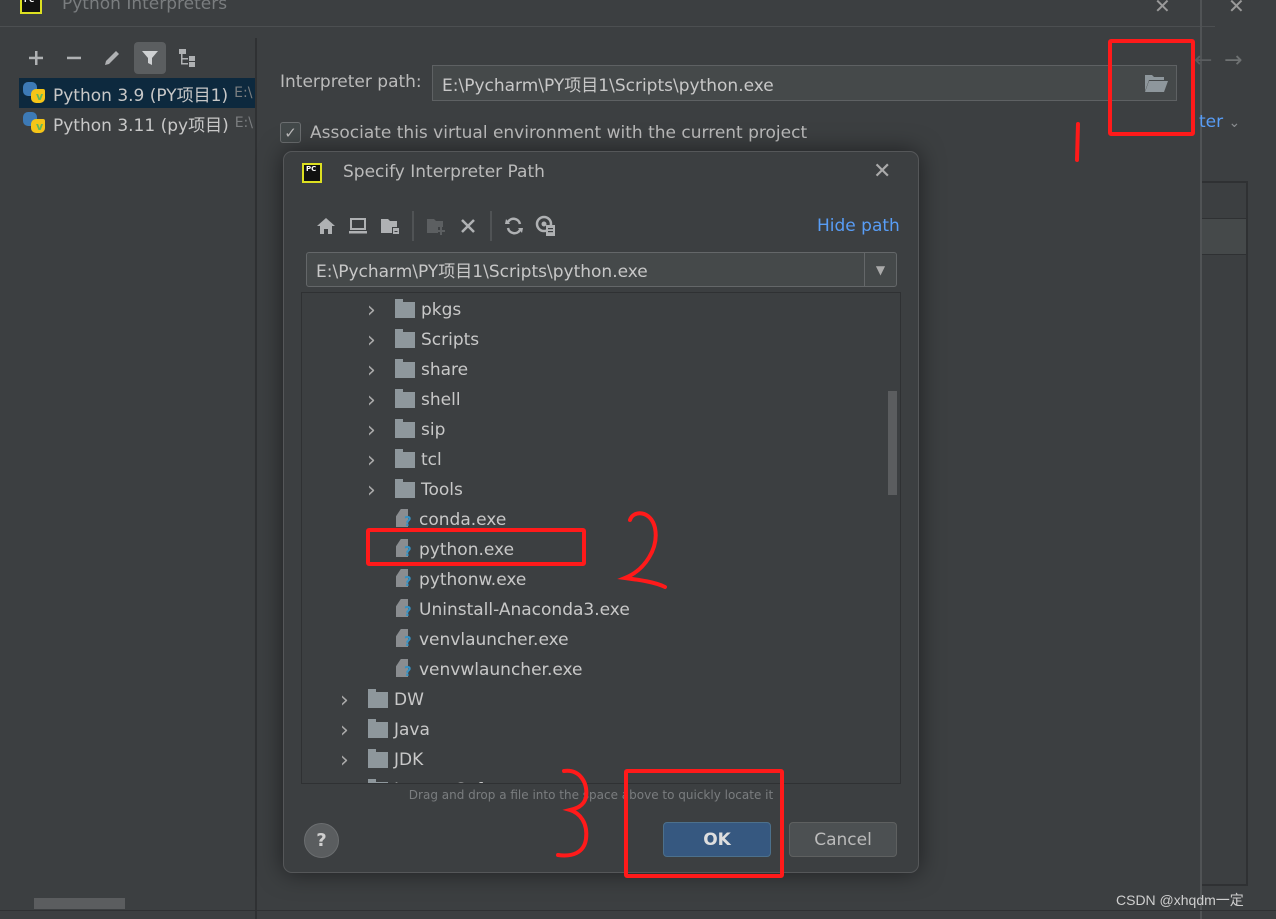  What do you see at coordinates (145, 7) in the screenshot?
I see `window-title: Python Interpreters` at bounding box center [145, 7].